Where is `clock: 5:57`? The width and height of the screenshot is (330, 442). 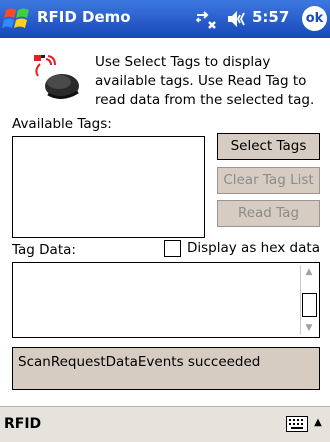 clock: 5:57 is located at coordinates (270, 17).